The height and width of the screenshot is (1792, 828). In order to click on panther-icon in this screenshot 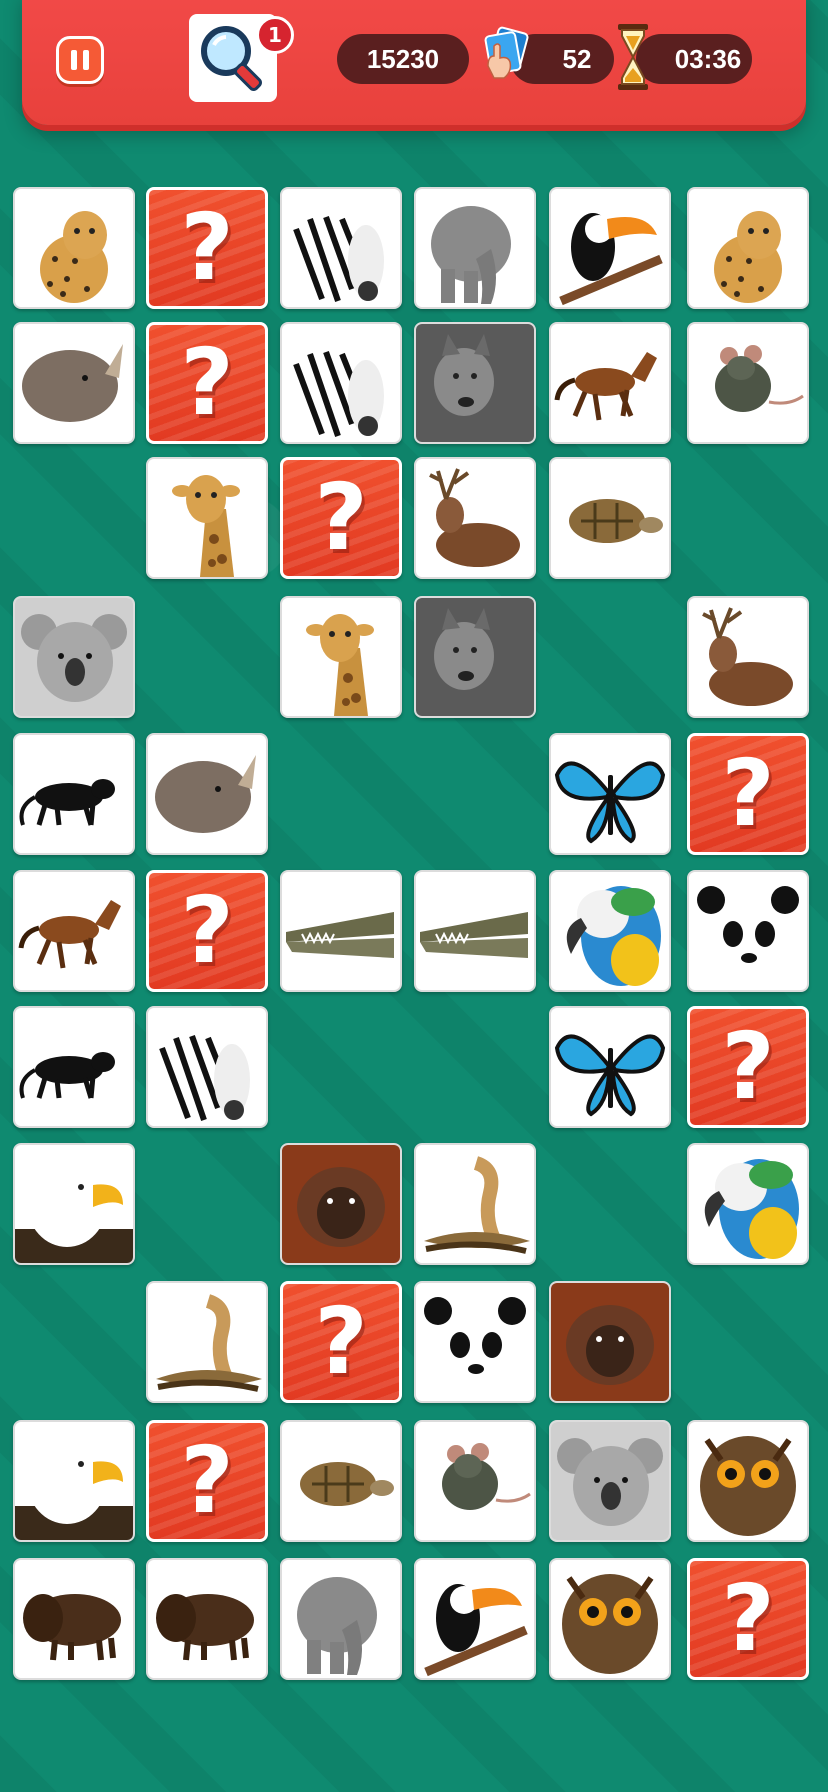, I will do `click(67, 802)`.